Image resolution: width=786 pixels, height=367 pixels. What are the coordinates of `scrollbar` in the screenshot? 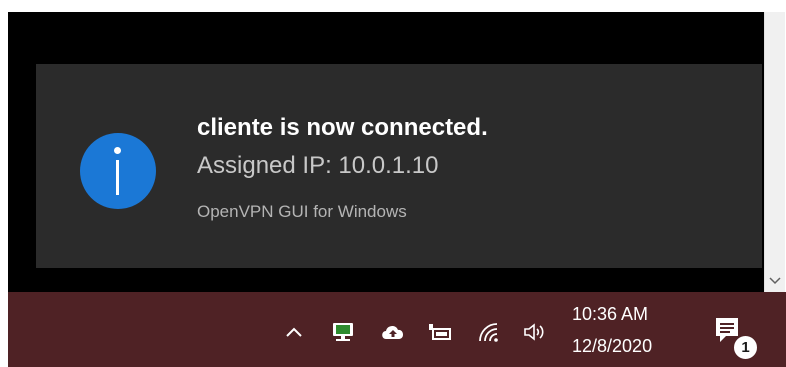 It's located at (774, 152).